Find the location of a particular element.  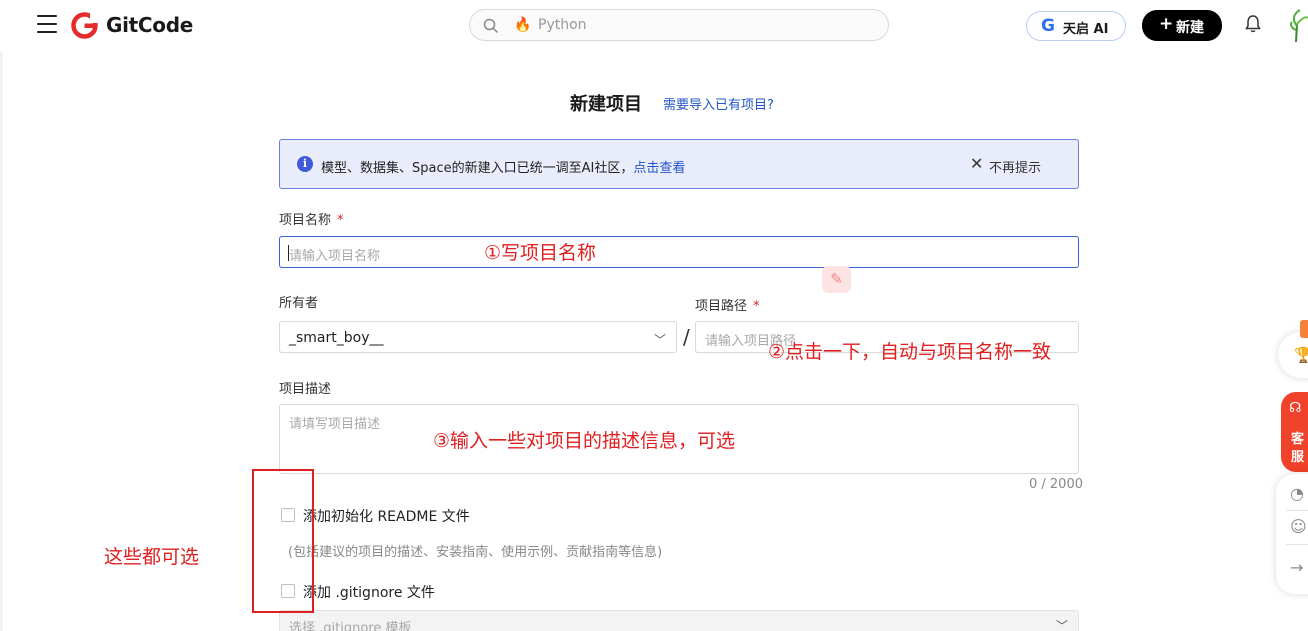

logo-text: GitCode is located at coordinates (149, 25).